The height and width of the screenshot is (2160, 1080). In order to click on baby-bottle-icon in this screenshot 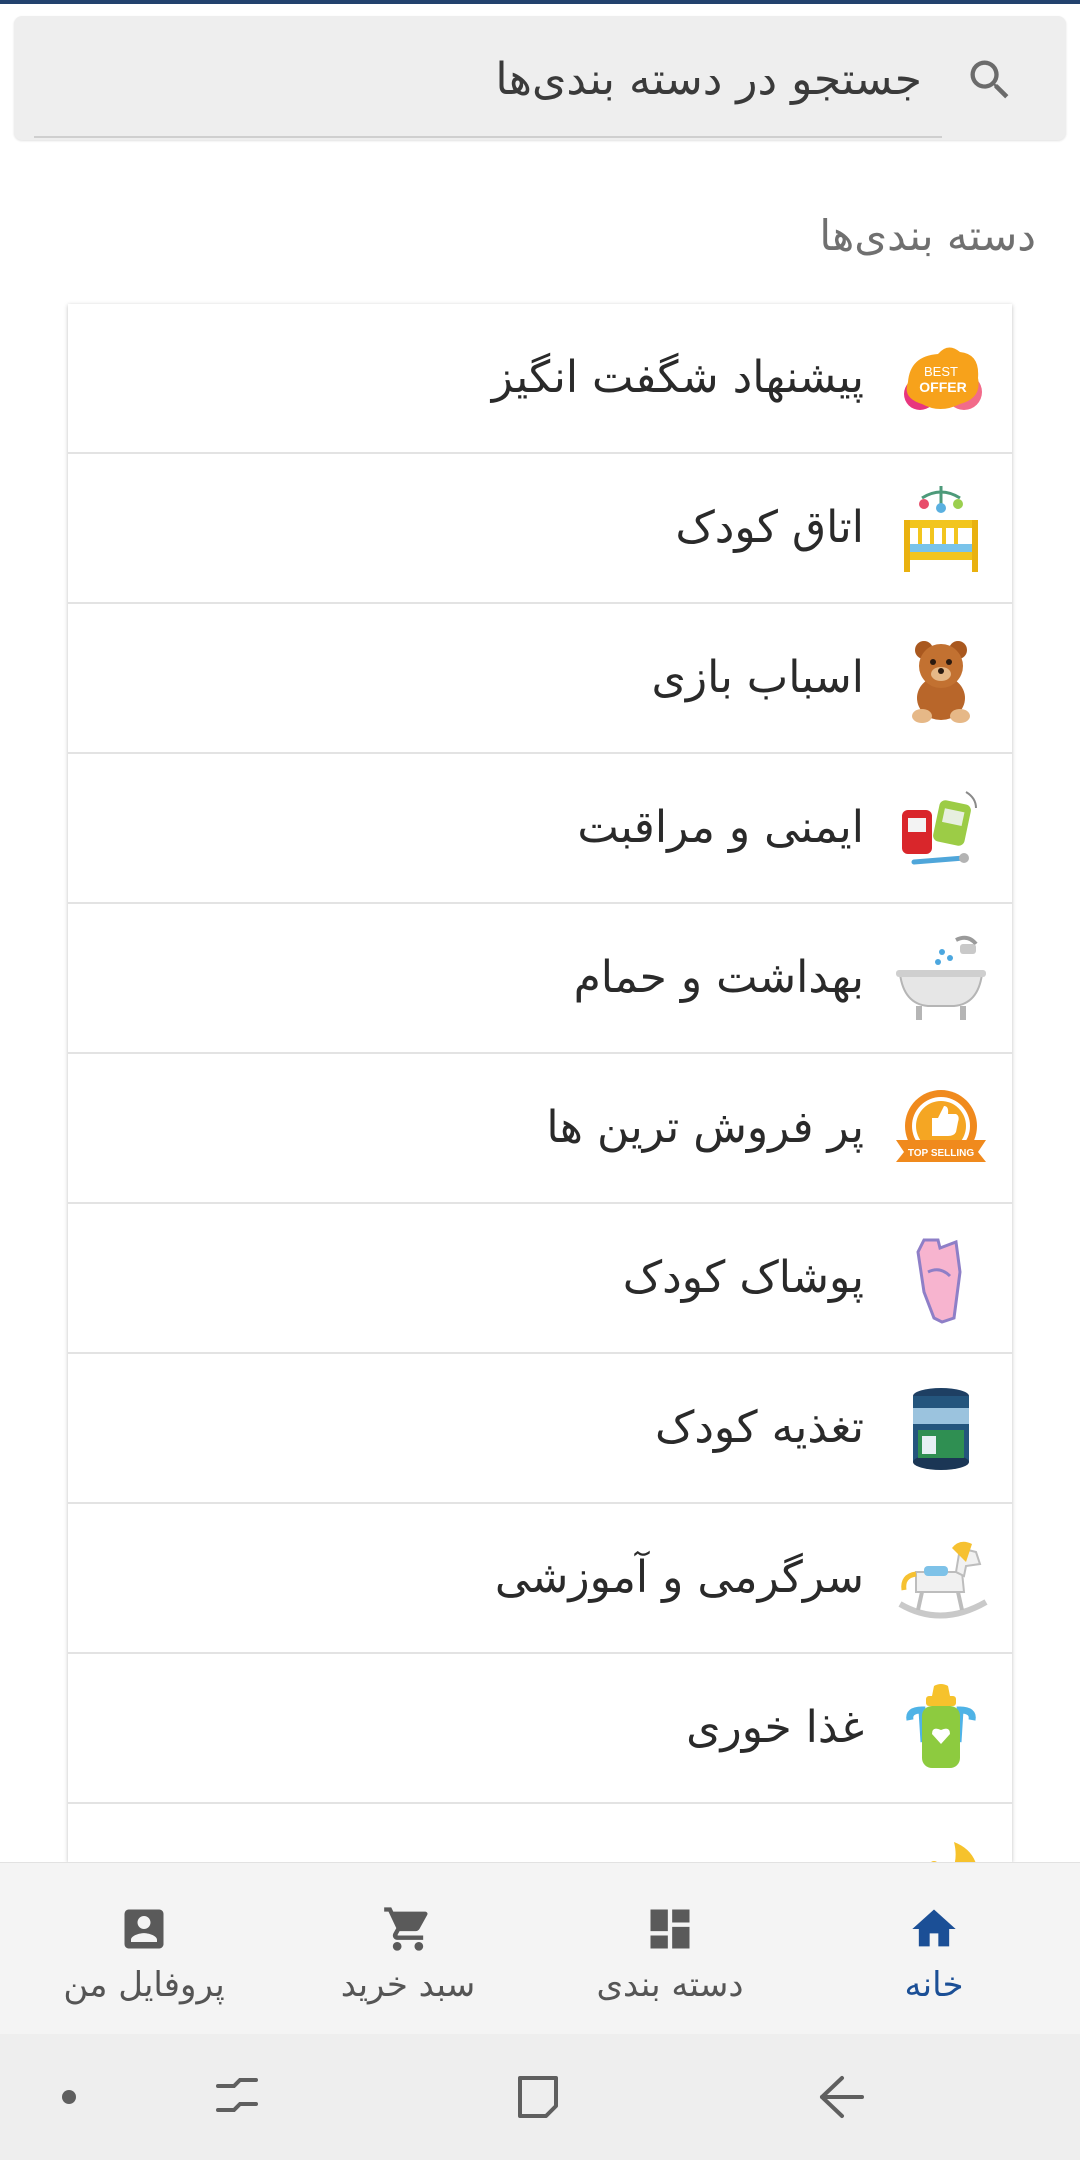, I will do `click(941, 1726)`.